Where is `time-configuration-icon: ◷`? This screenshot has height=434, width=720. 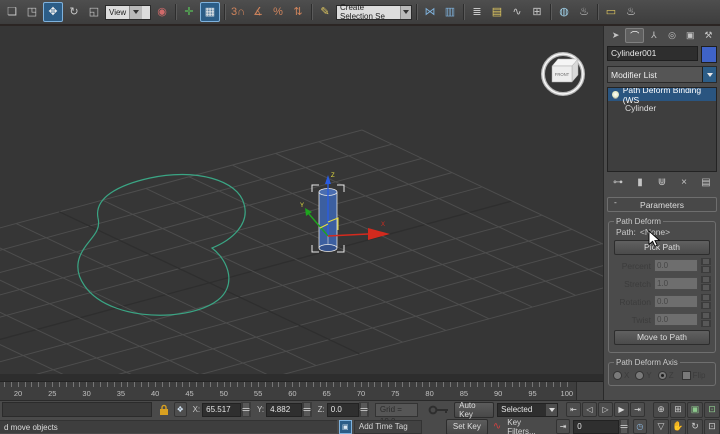 time-configuration-icon: ◷ is located at coordinates (640, 426).